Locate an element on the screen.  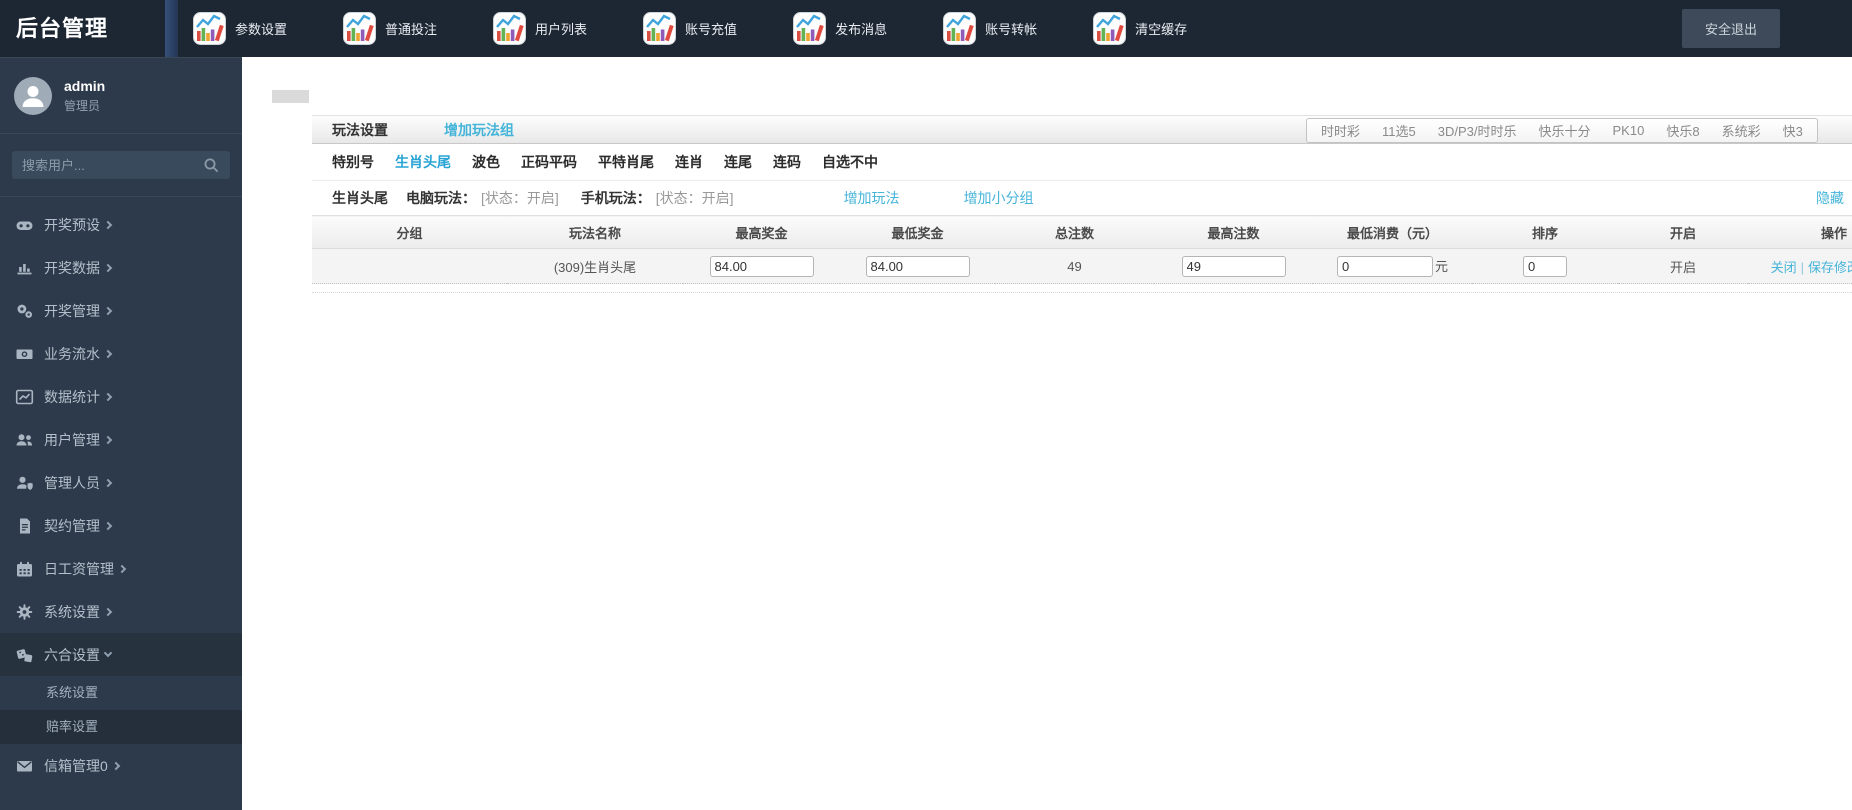
sidebar-item-label: 日工资管理 is located at coordinates (79, 568).